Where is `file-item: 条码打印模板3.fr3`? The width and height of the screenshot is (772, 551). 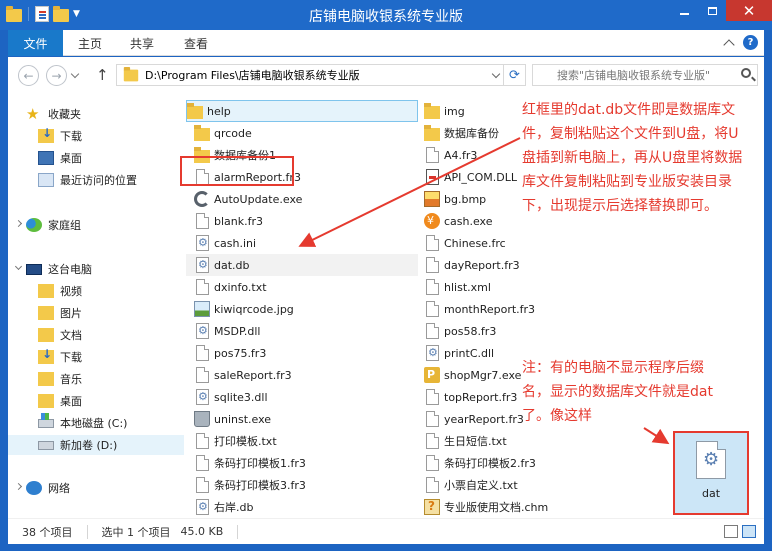 file-item: 条码打印模板3.fr3 is located at coordinates (250, 485).